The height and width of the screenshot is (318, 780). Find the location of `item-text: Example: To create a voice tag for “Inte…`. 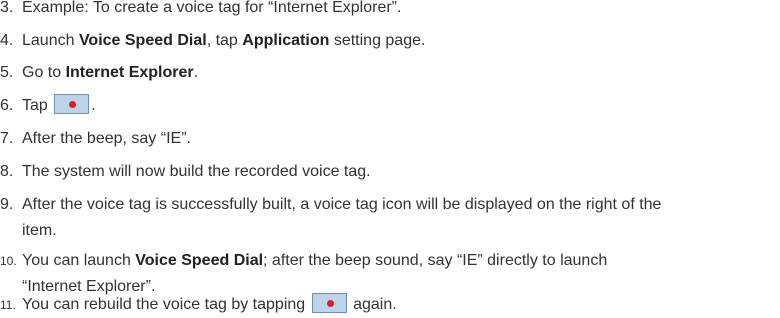

item-text: Example: To create a voice tag for “Inte… is located at coordinates (212, 8).